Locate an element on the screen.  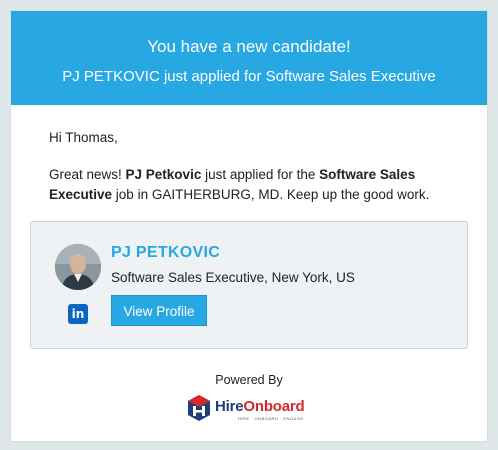
candidate-role-location: Software Sales Executive, New York, US is located at coordinates (233, 277).